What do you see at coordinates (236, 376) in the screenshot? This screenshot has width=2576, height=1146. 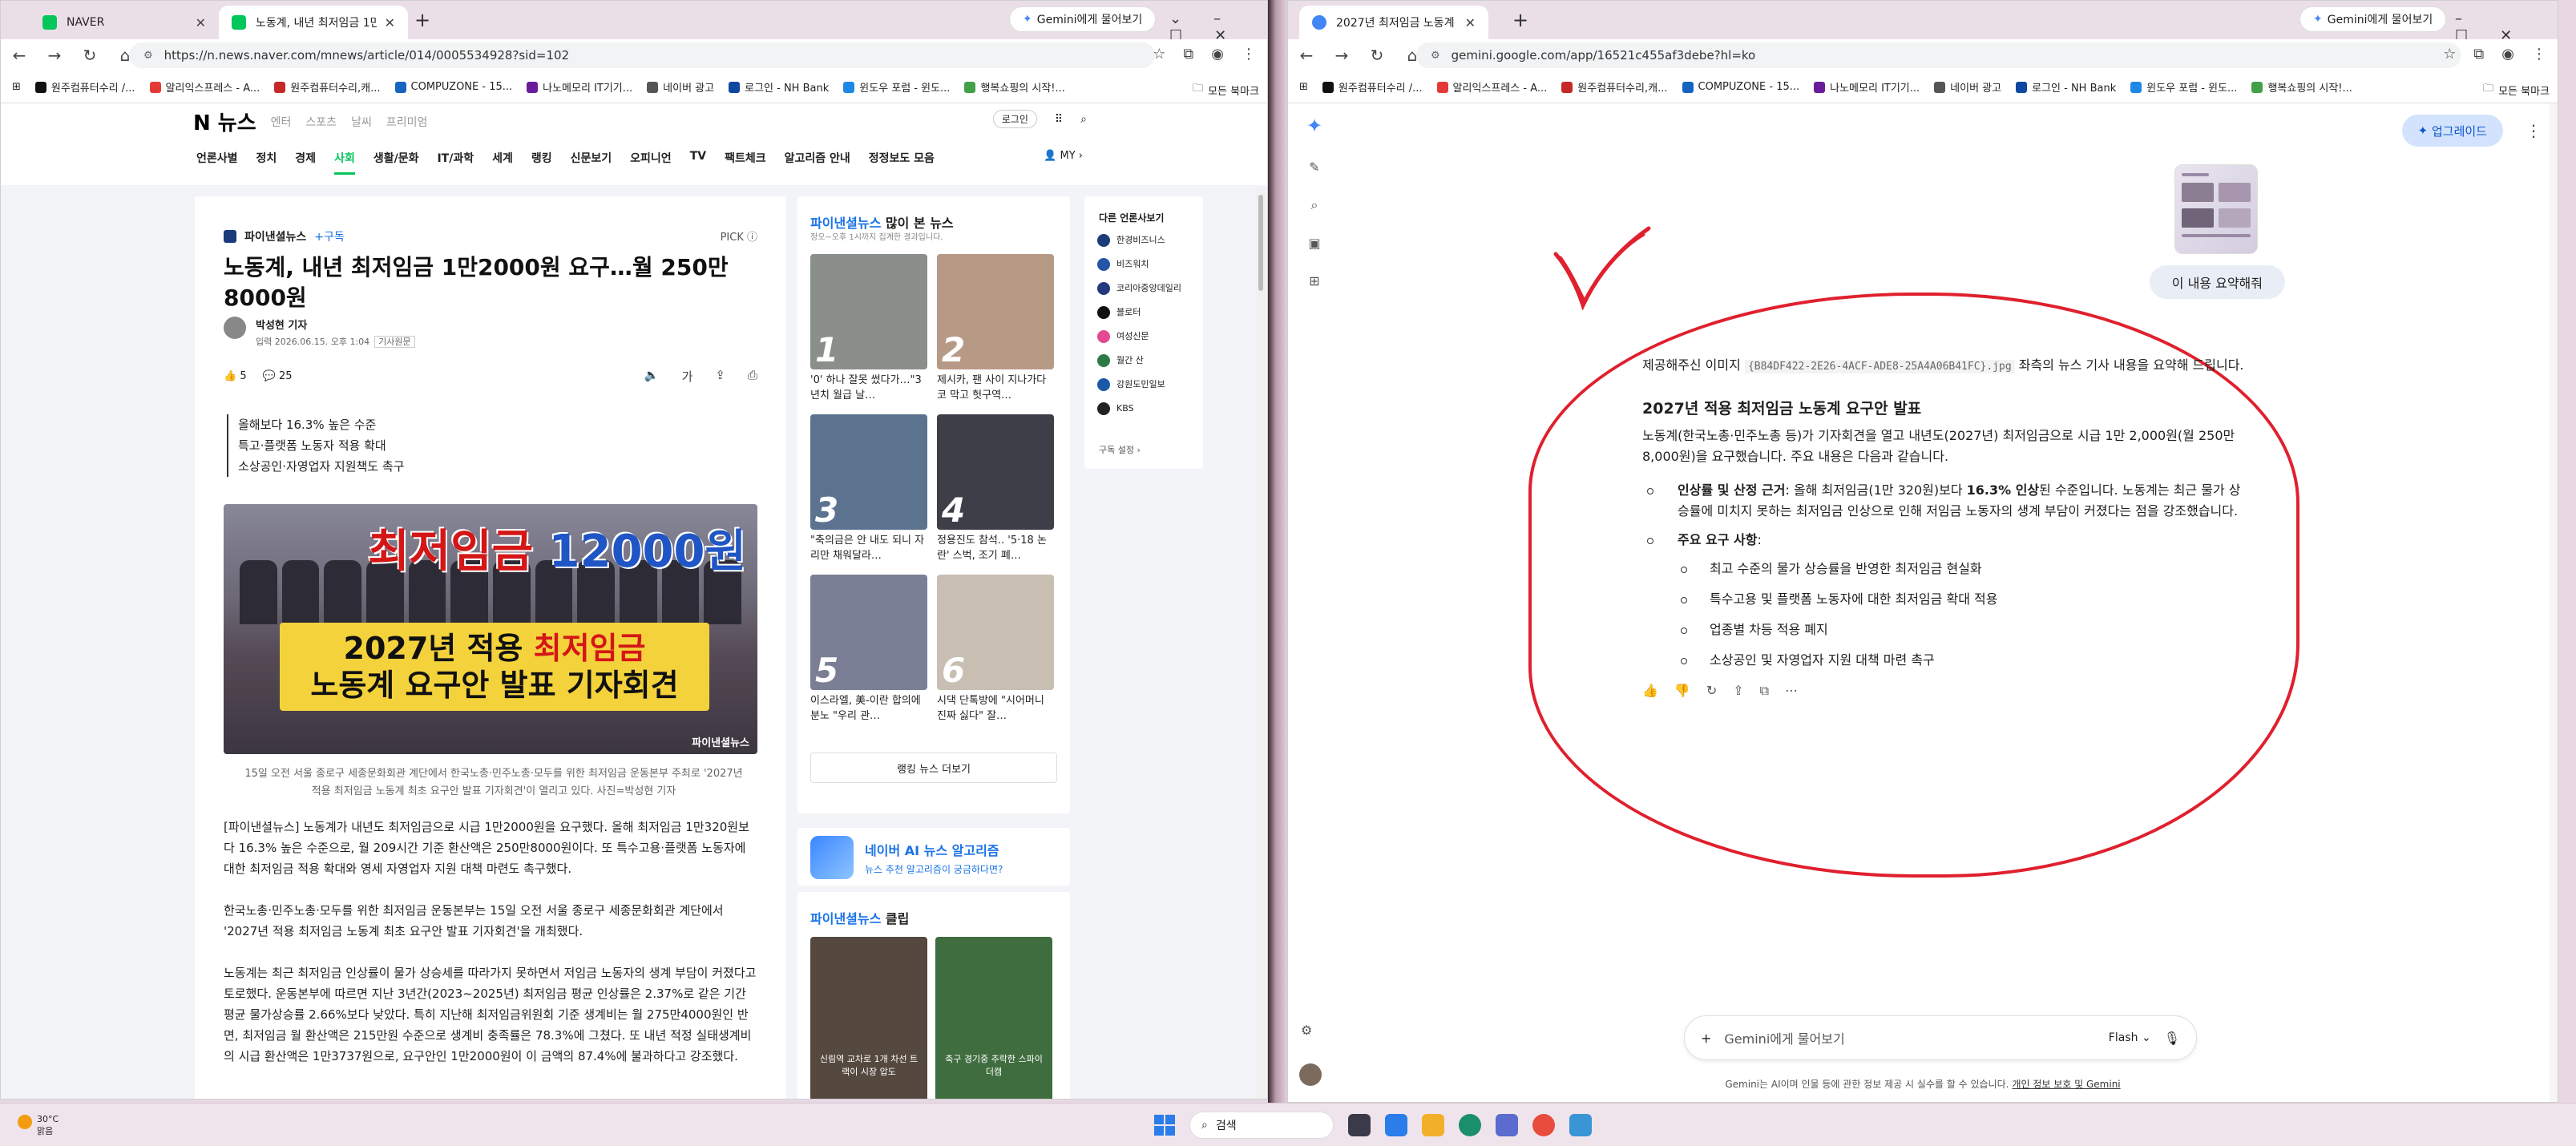 I see `like-button: 👍 5` at bounding box center [236, 376].